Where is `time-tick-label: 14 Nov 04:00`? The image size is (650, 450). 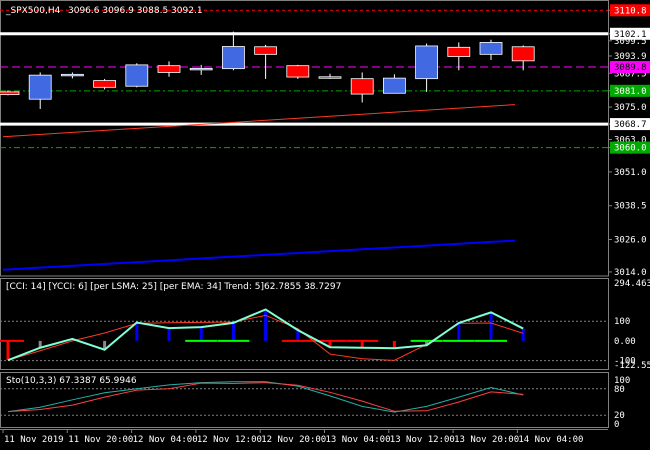 time-tick-label: 14 Nov 04:00 is located at coordinates (550, 440).